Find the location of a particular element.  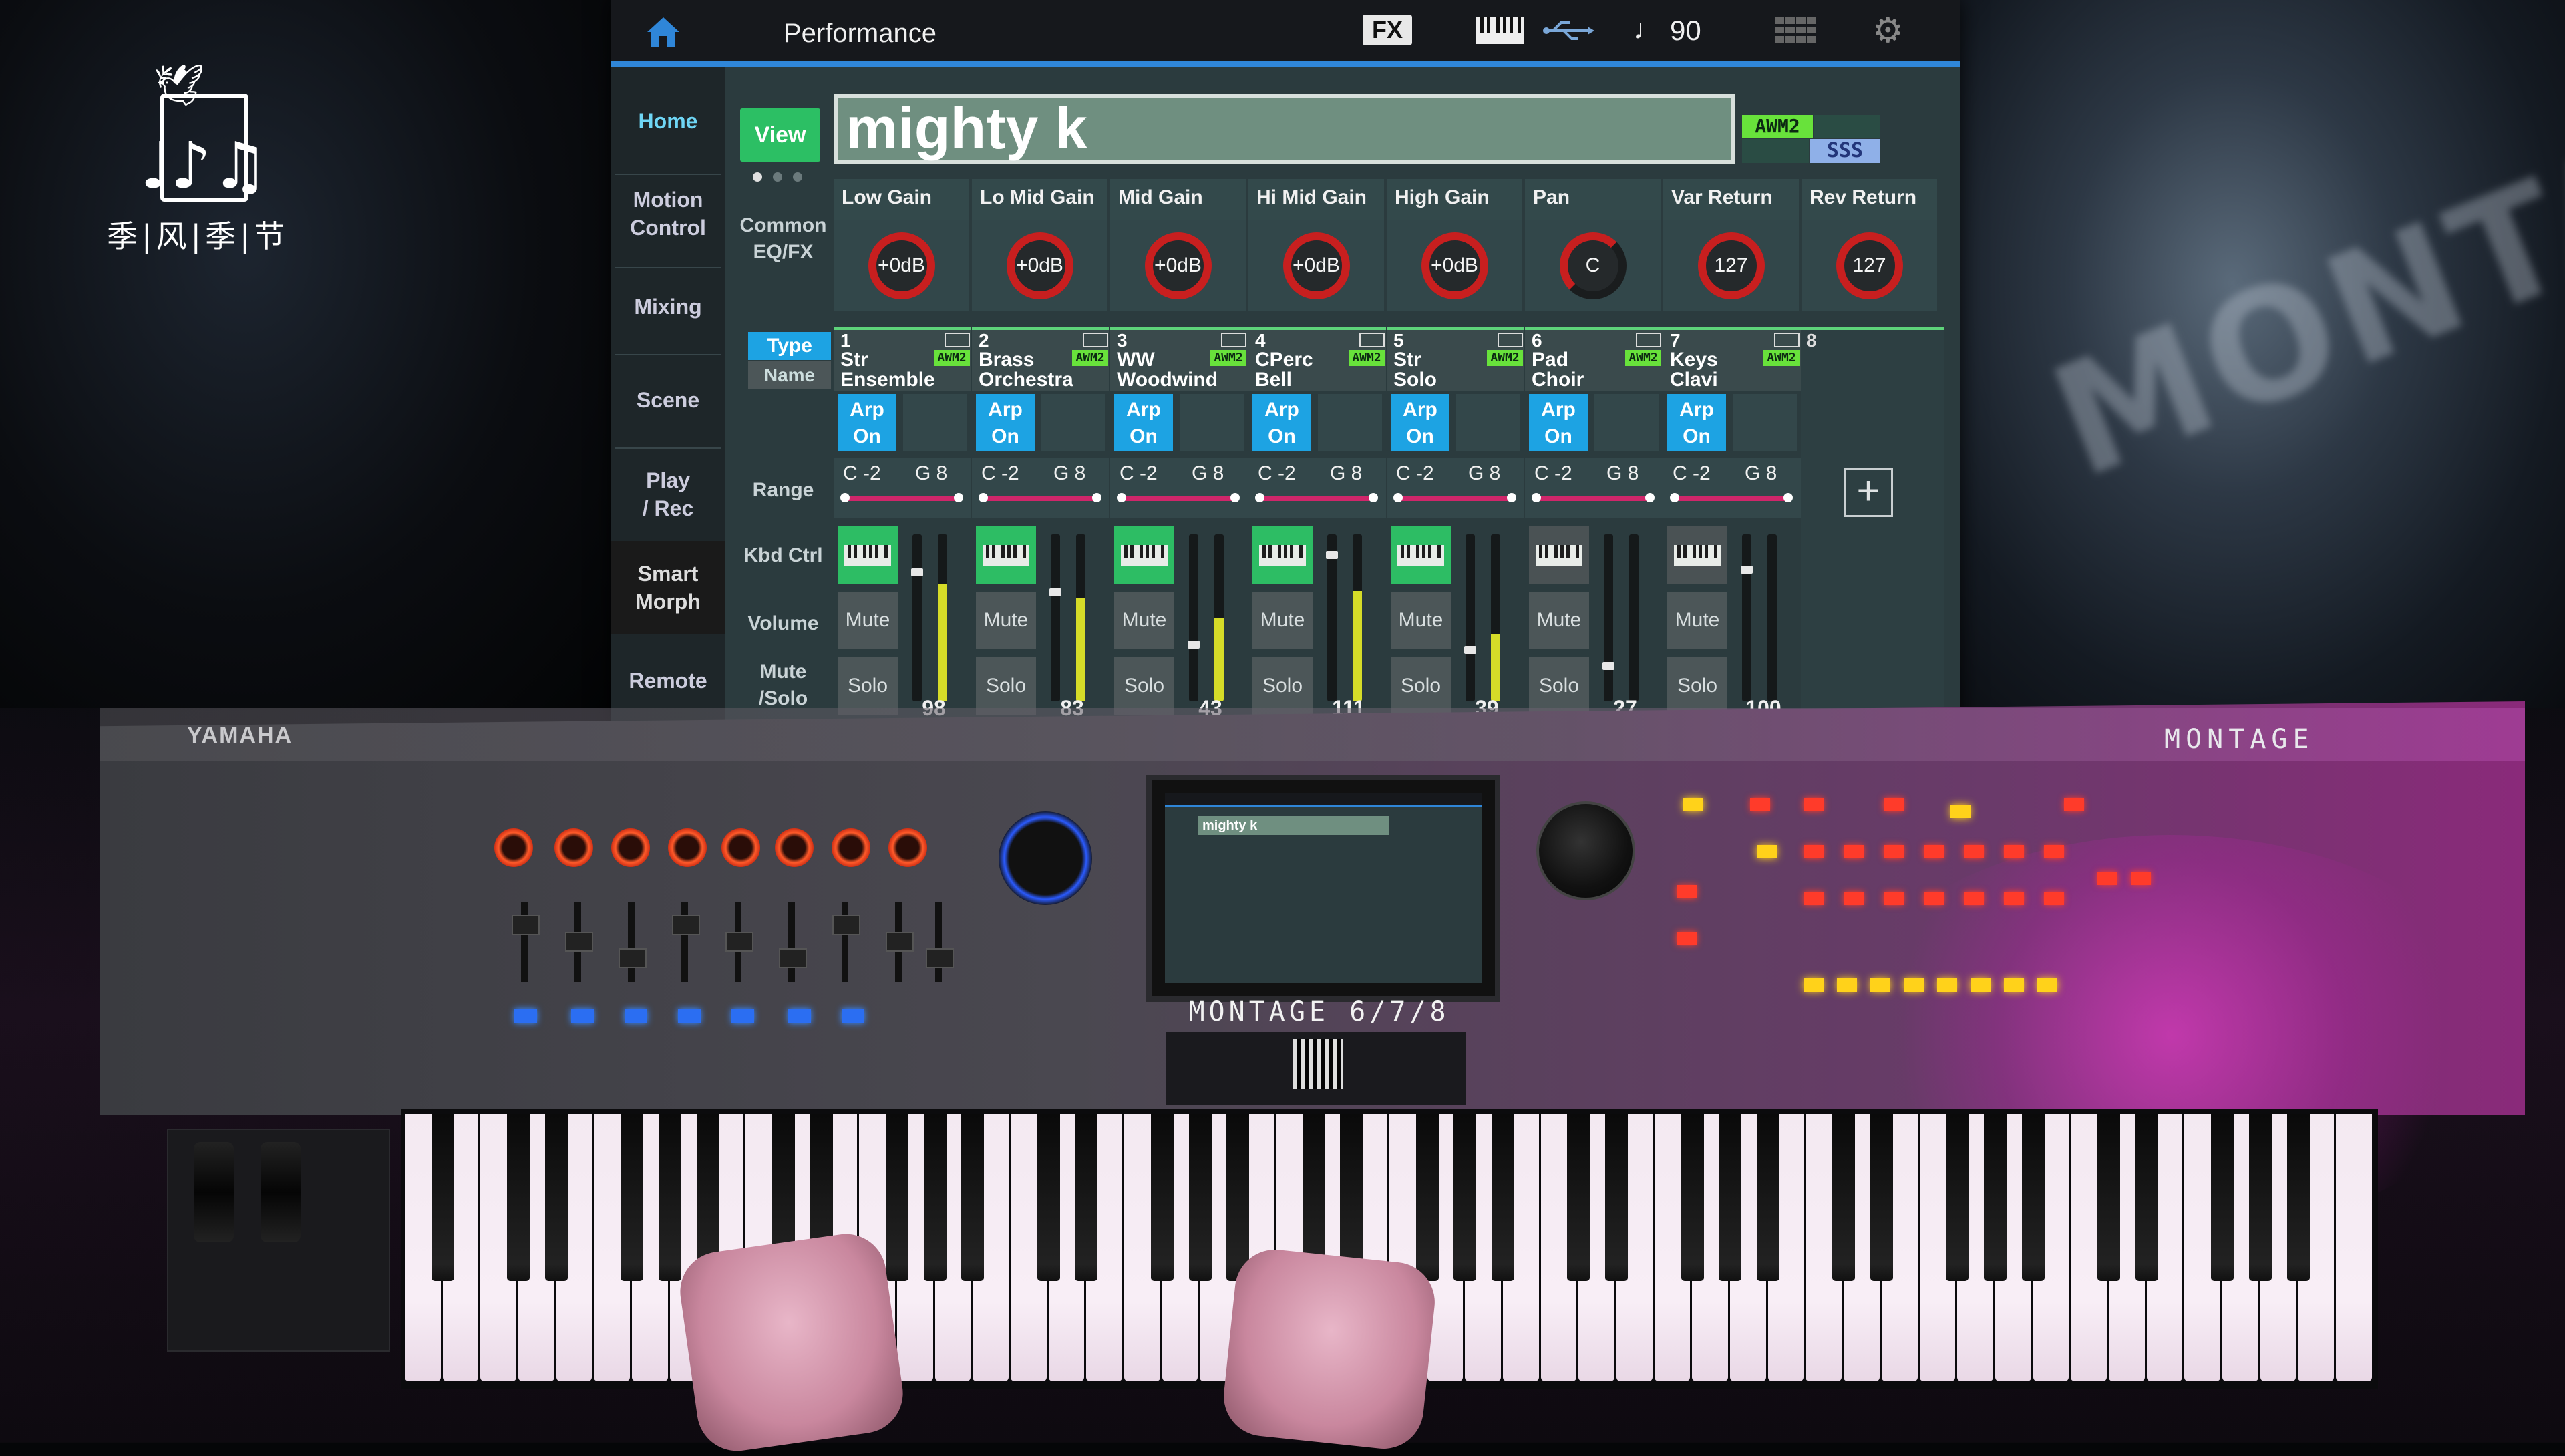

view-button: View is located at coordinates (780, 135).